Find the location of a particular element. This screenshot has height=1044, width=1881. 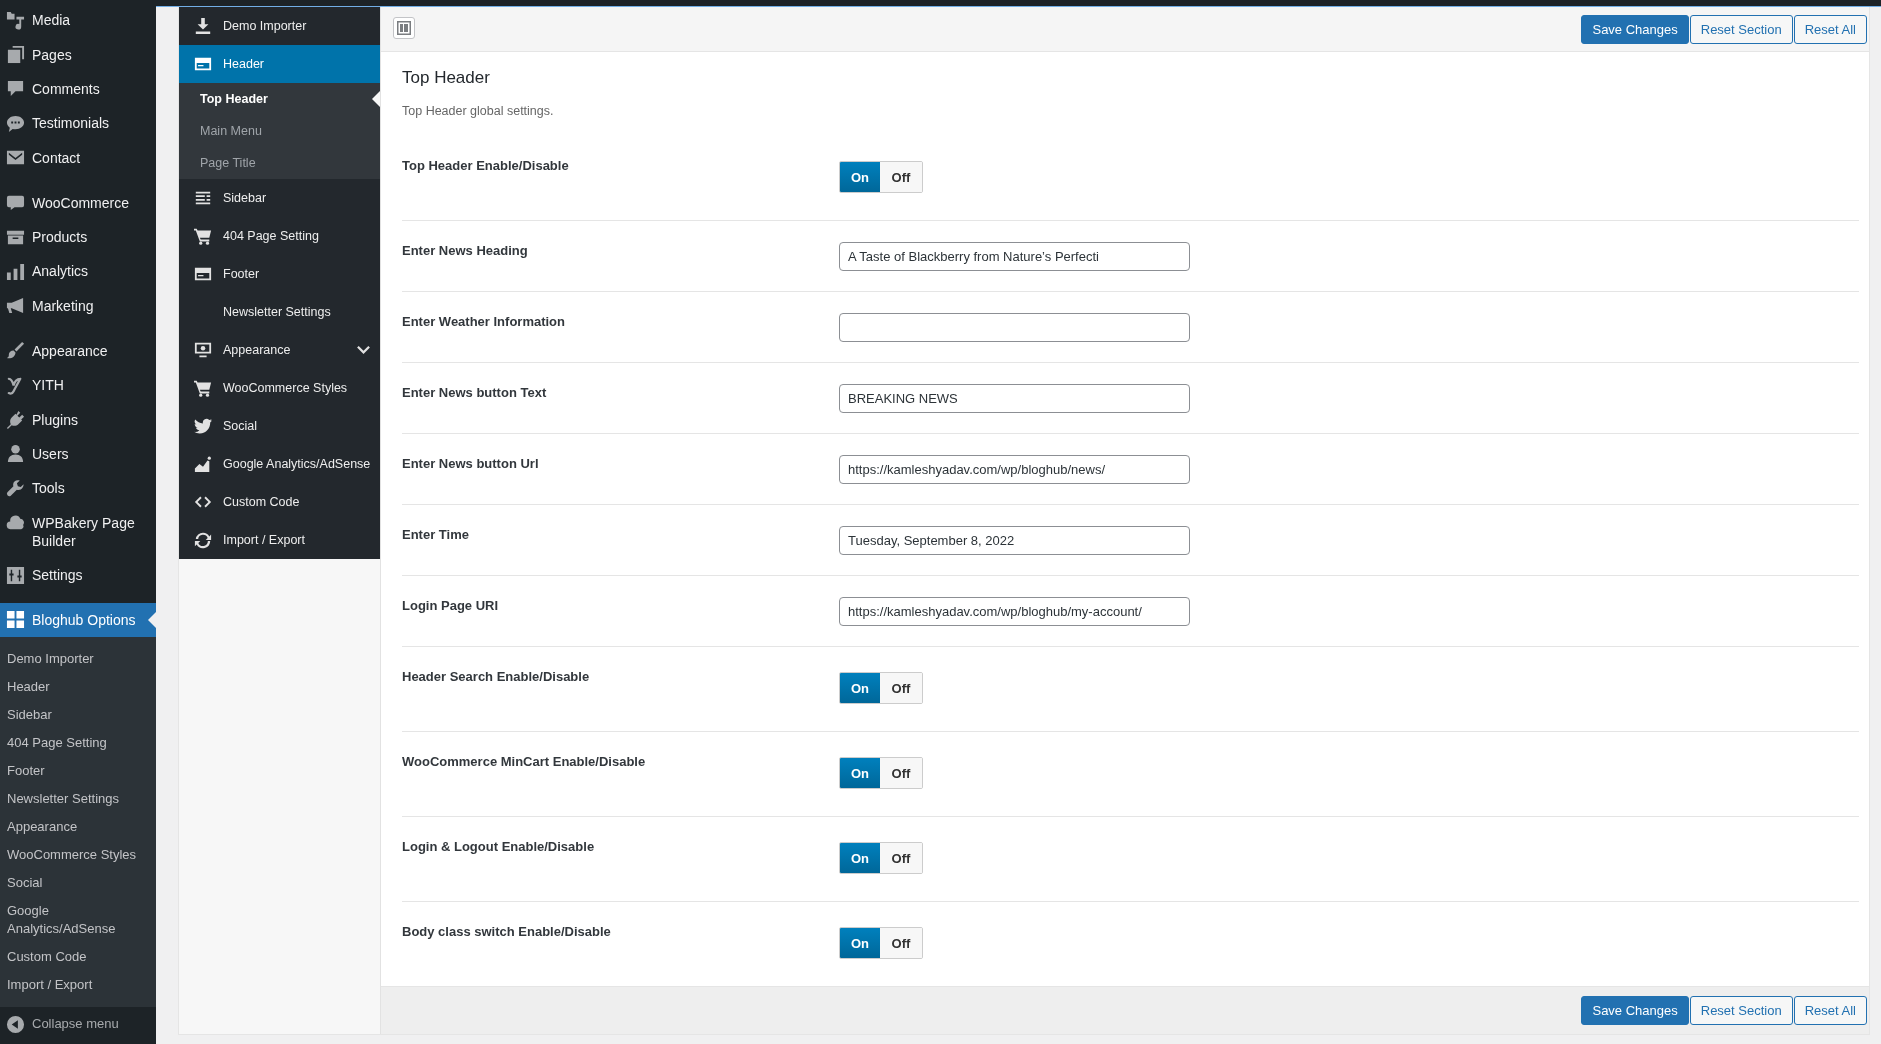

refresh-icon is located at coordinates (203, 540).